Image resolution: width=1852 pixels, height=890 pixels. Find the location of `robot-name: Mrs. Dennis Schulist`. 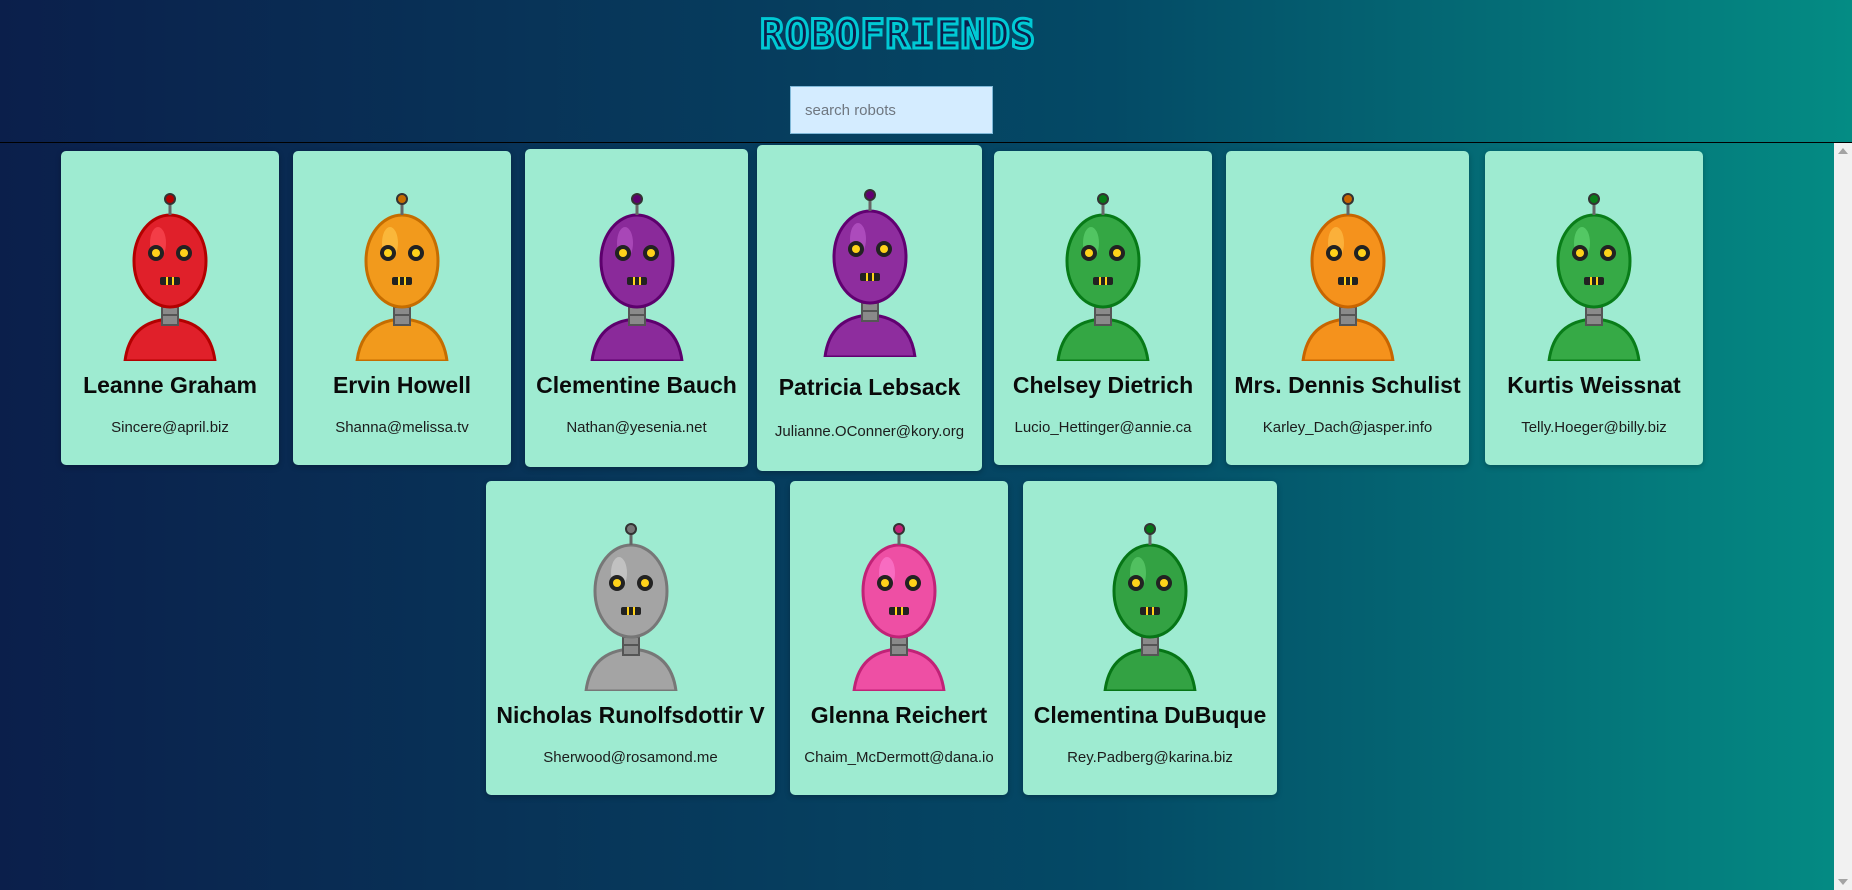

robot-name: Mrs. Dennis Schulist is located at coordinates (1347, 385).